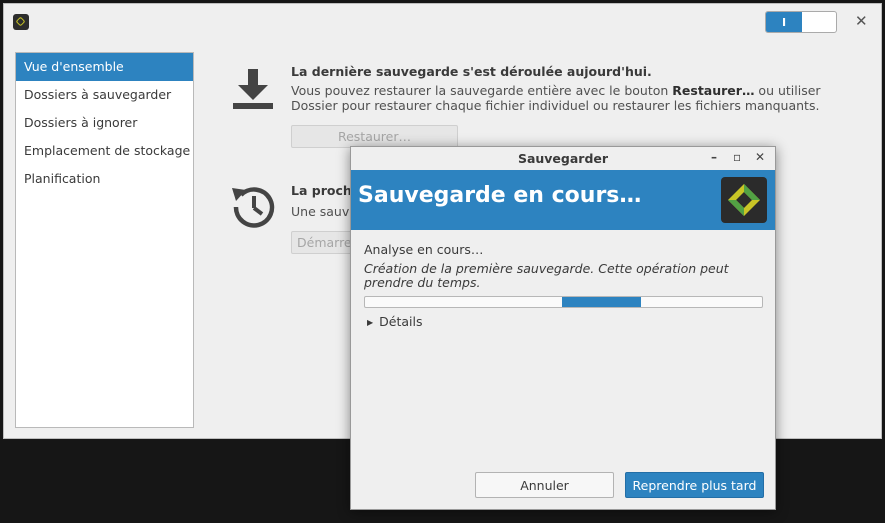 The height and width of the screenshot is (523, 885). What do you see at coordinates (321, 190) in the screenshot?
I see `next-backup-title: La proch` at bounding box center [321, 190].